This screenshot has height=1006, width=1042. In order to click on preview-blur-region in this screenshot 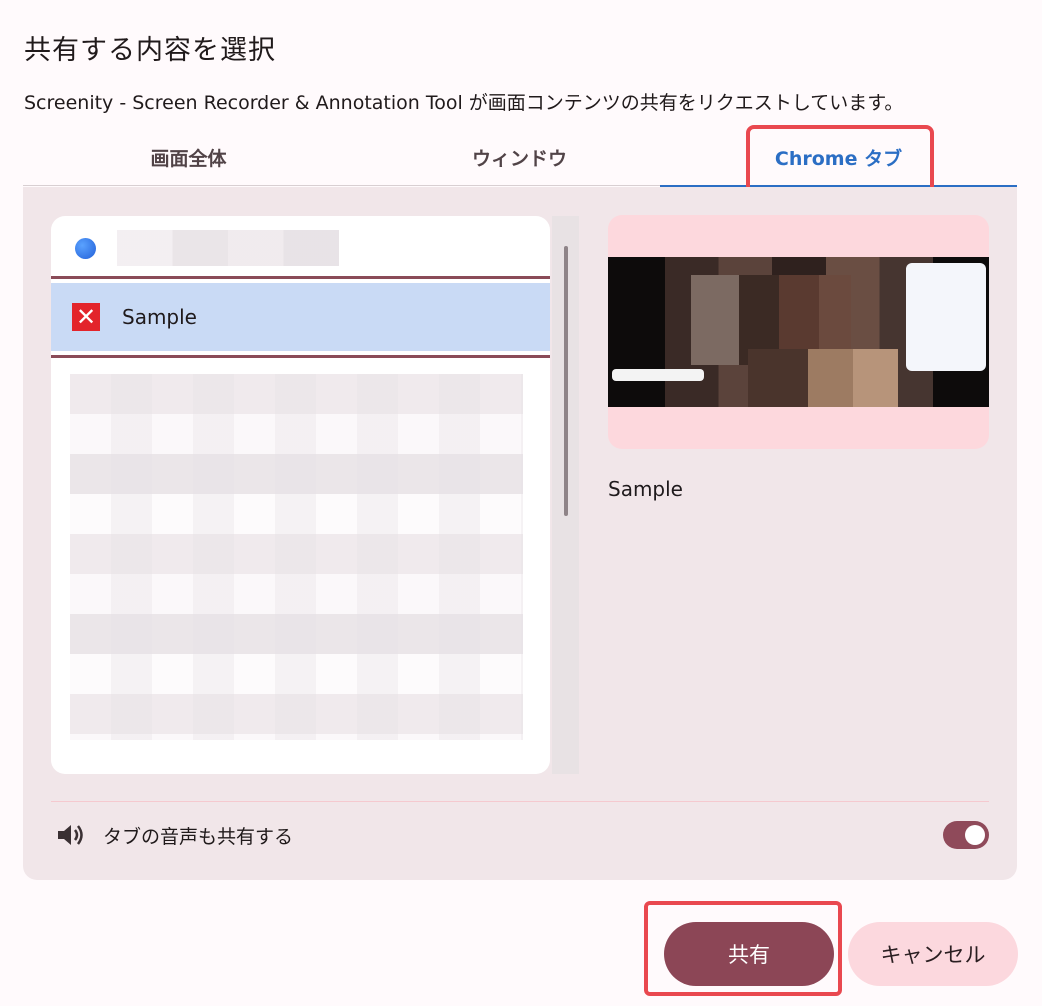, I will do `click(823, 378)`.